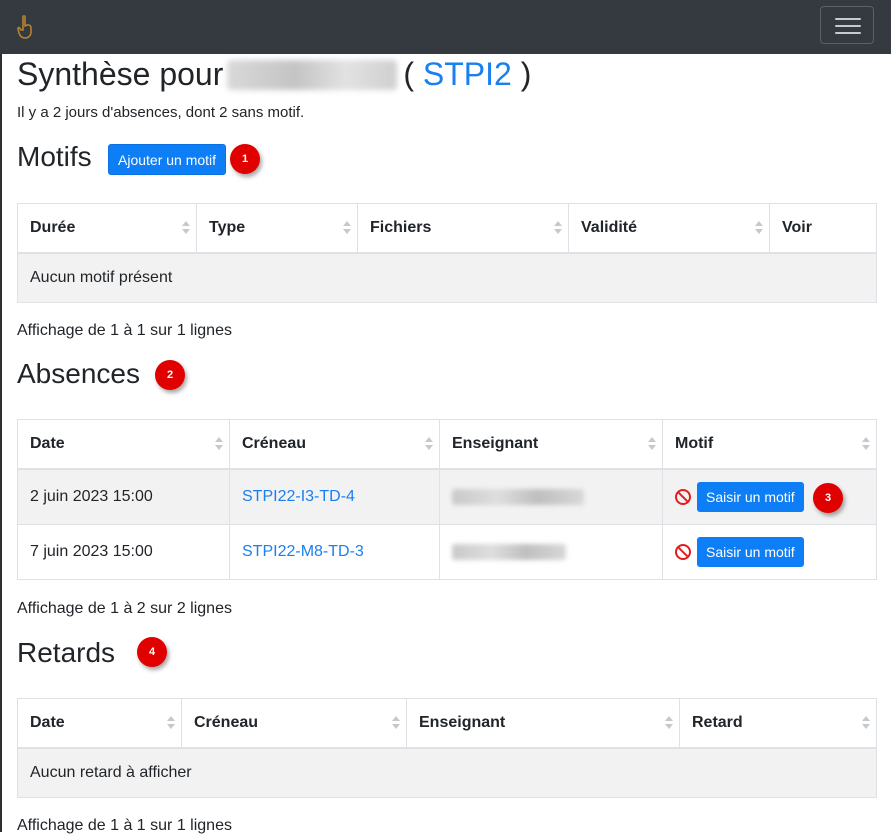  What do you see at coordinates (298, 496) in the screenshot?
I see `creneau-link: STPI22-I3-TD-4` at bounding box center [298, 496].